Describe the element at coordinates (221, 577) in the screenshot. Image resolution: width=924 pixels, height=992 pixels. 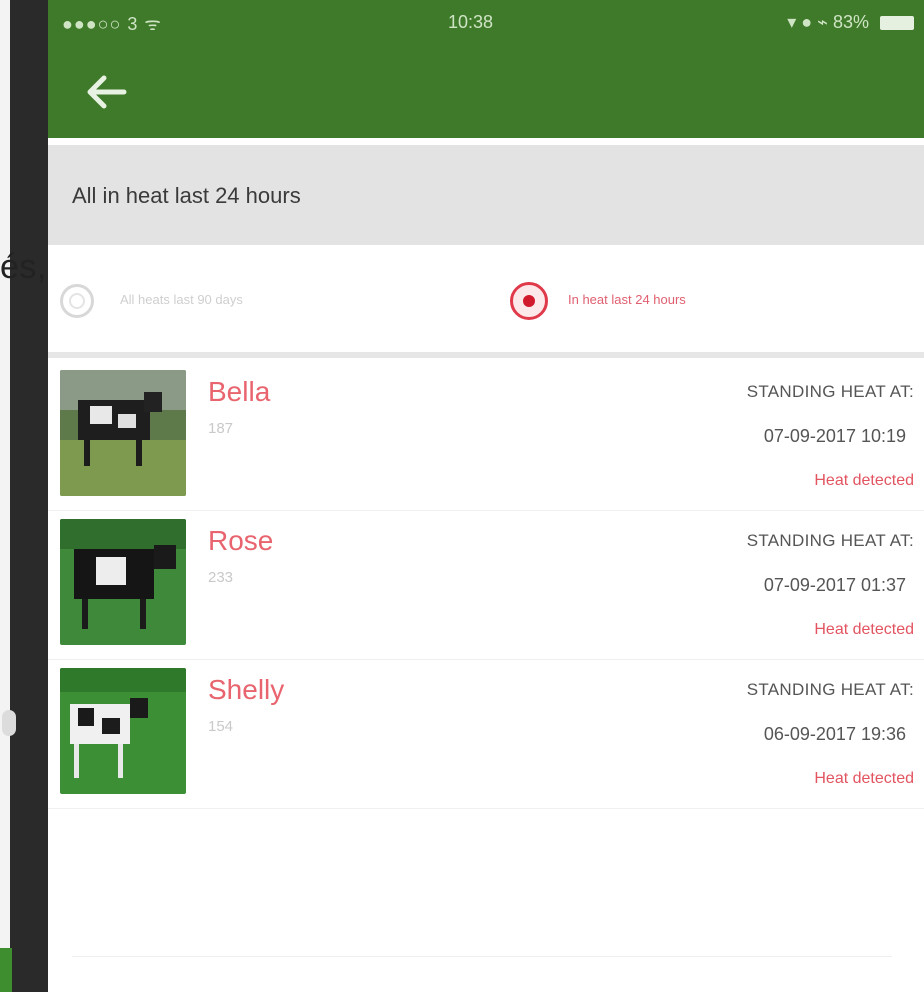
I see `cow-id: 233` at that location.